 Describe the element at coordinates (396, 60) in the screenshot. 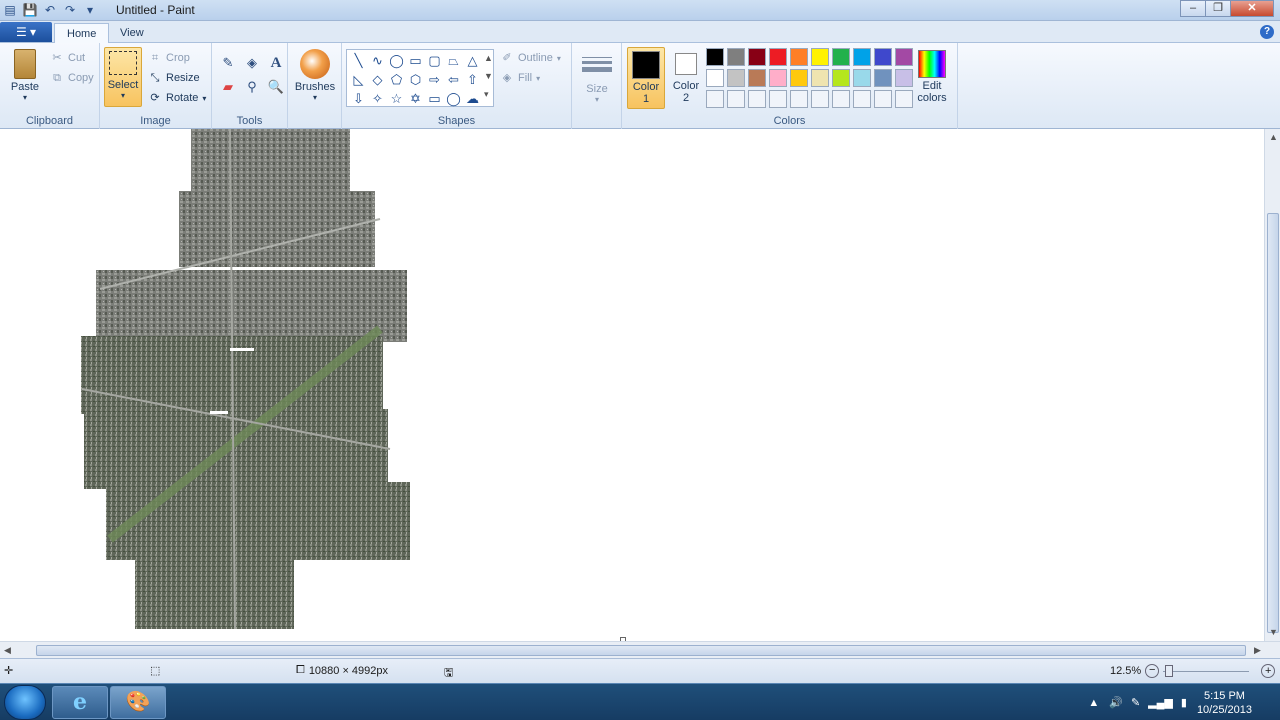

I see `oval-shape-icon: ◯` at that location.